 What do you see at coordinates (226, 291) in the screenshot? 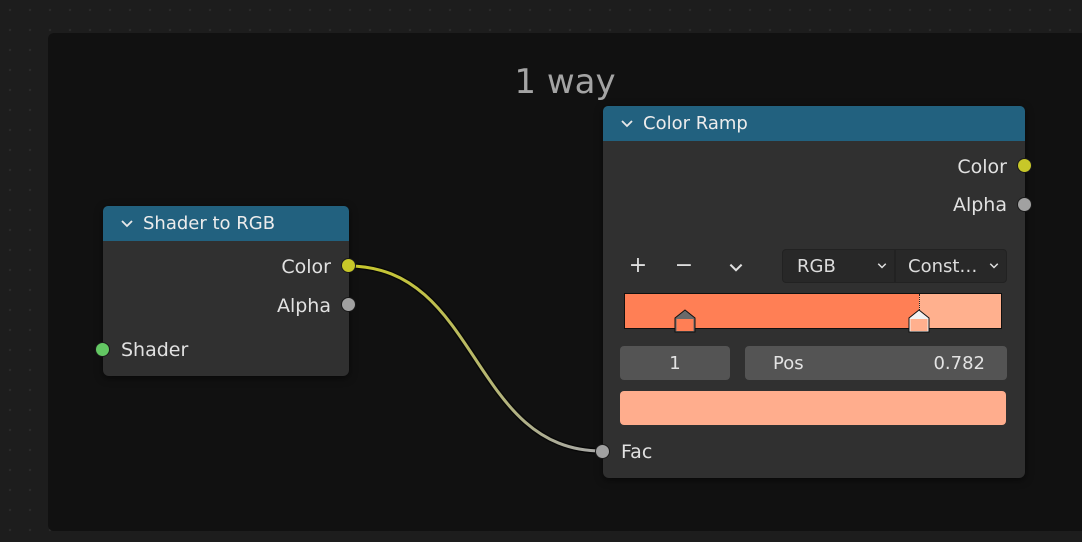
I see `shader-to-rgb-node: Shader to RGB Color Alpha Shader` at bounding box center [226, 291].